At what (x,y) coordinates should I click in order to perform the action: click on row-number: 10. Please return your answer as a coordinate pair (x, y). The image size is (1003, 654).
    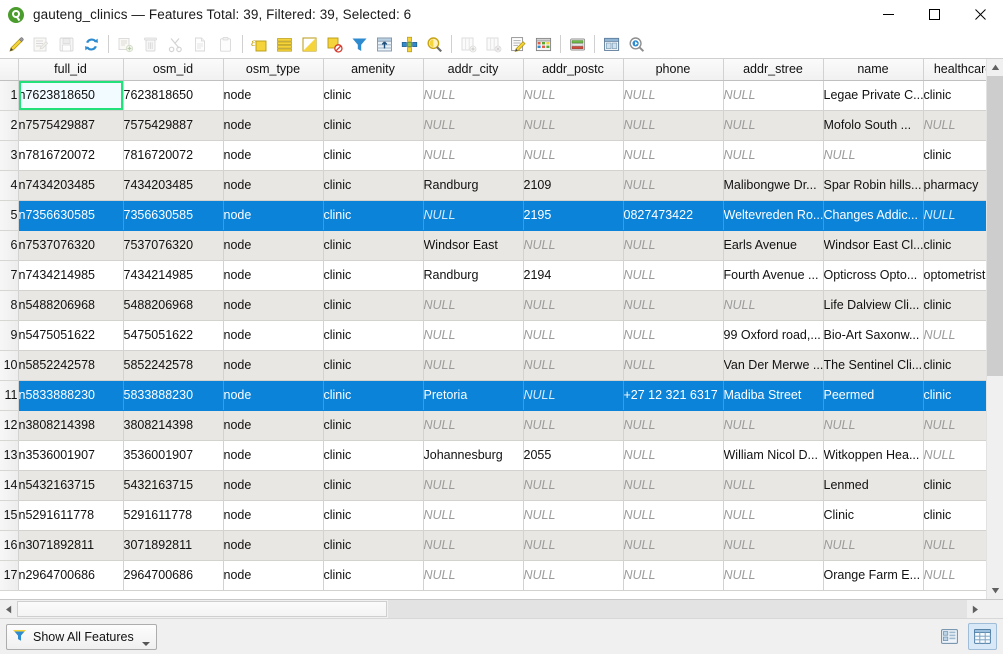
    Looking at the image, I should click on (9, 365).